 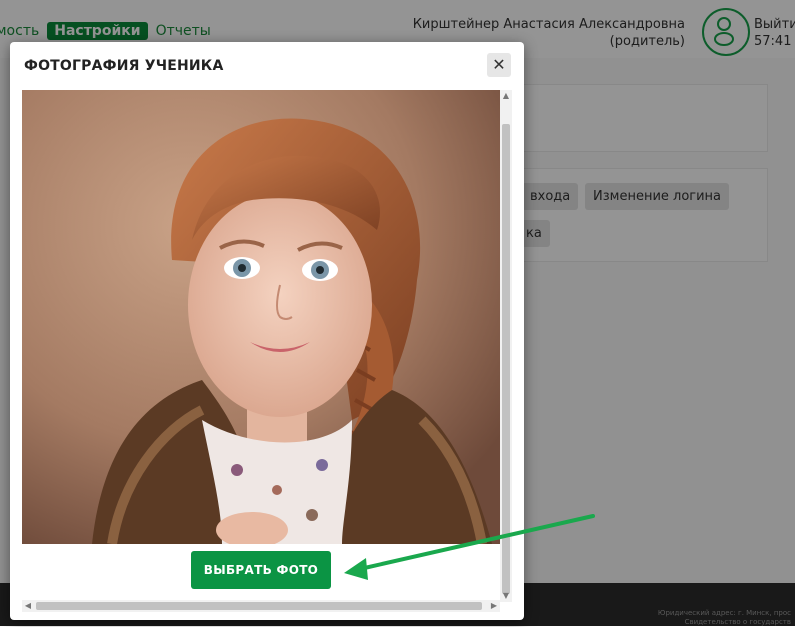 What do you see at coordinates (506, 96) in the screenshot?
I see `scroll-up-icon: ▲` at bounding box center [506, 96].